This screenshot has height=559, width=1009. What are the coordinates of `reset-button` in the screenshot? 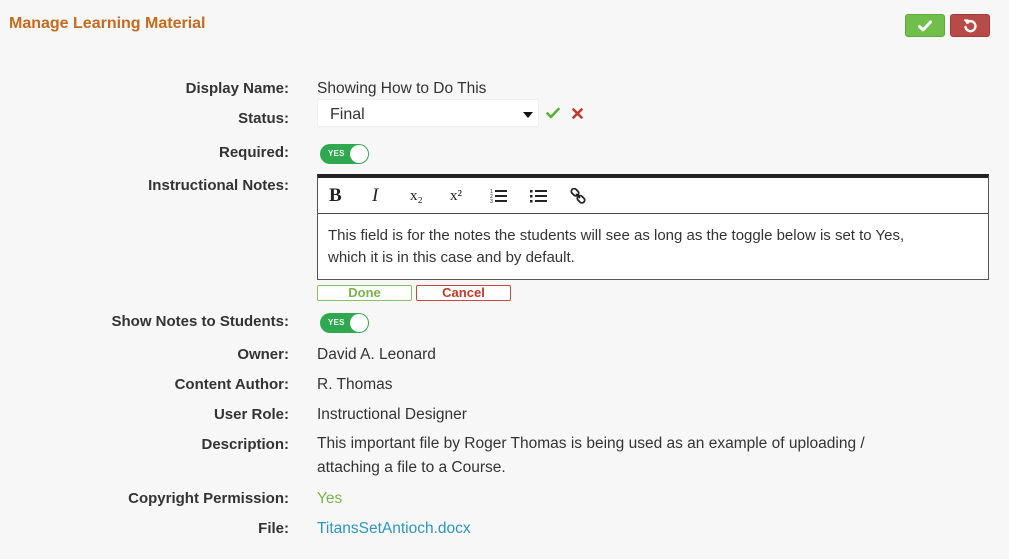 It's located at (970, 25).